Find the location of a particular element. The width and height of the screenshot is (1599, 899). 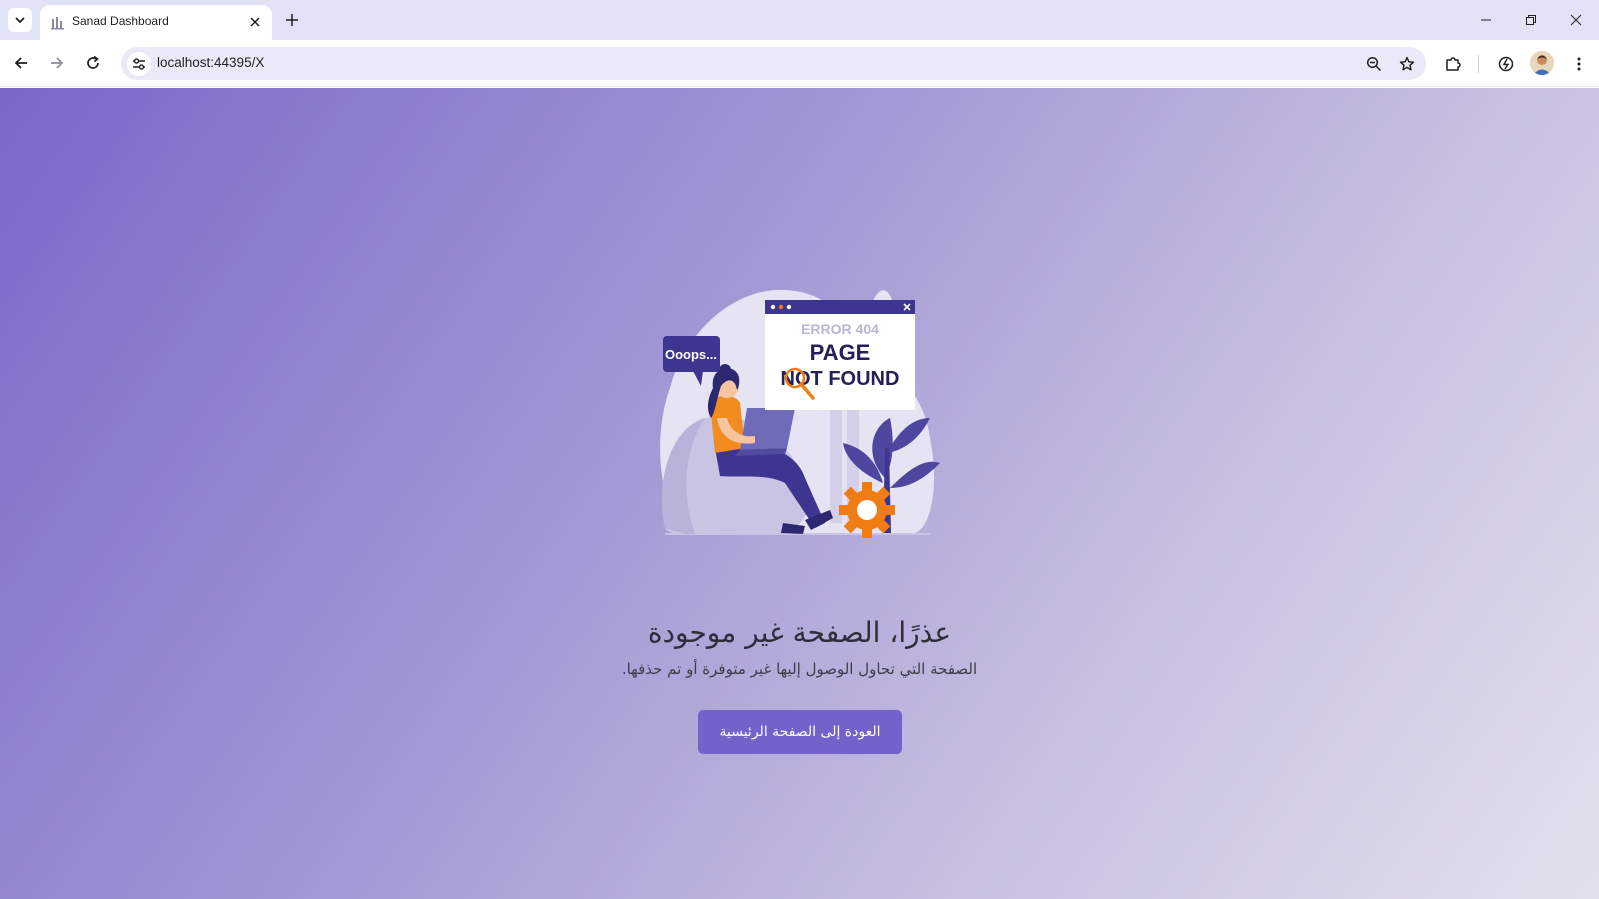

url-text: localhost:44395/X is located at coordinates (210, 62).